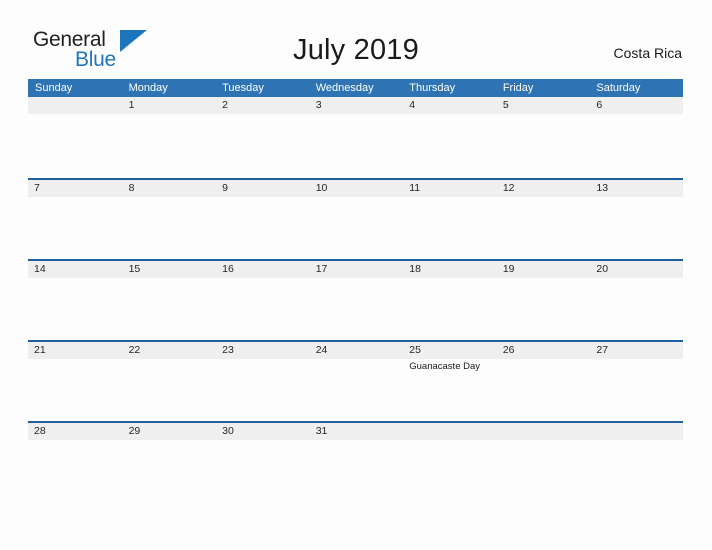 The image size is (712, 550). Describe the element at coordinates (432, 88) in the screenshot. I see `weekday-header-thursday: Thursday` at that location.